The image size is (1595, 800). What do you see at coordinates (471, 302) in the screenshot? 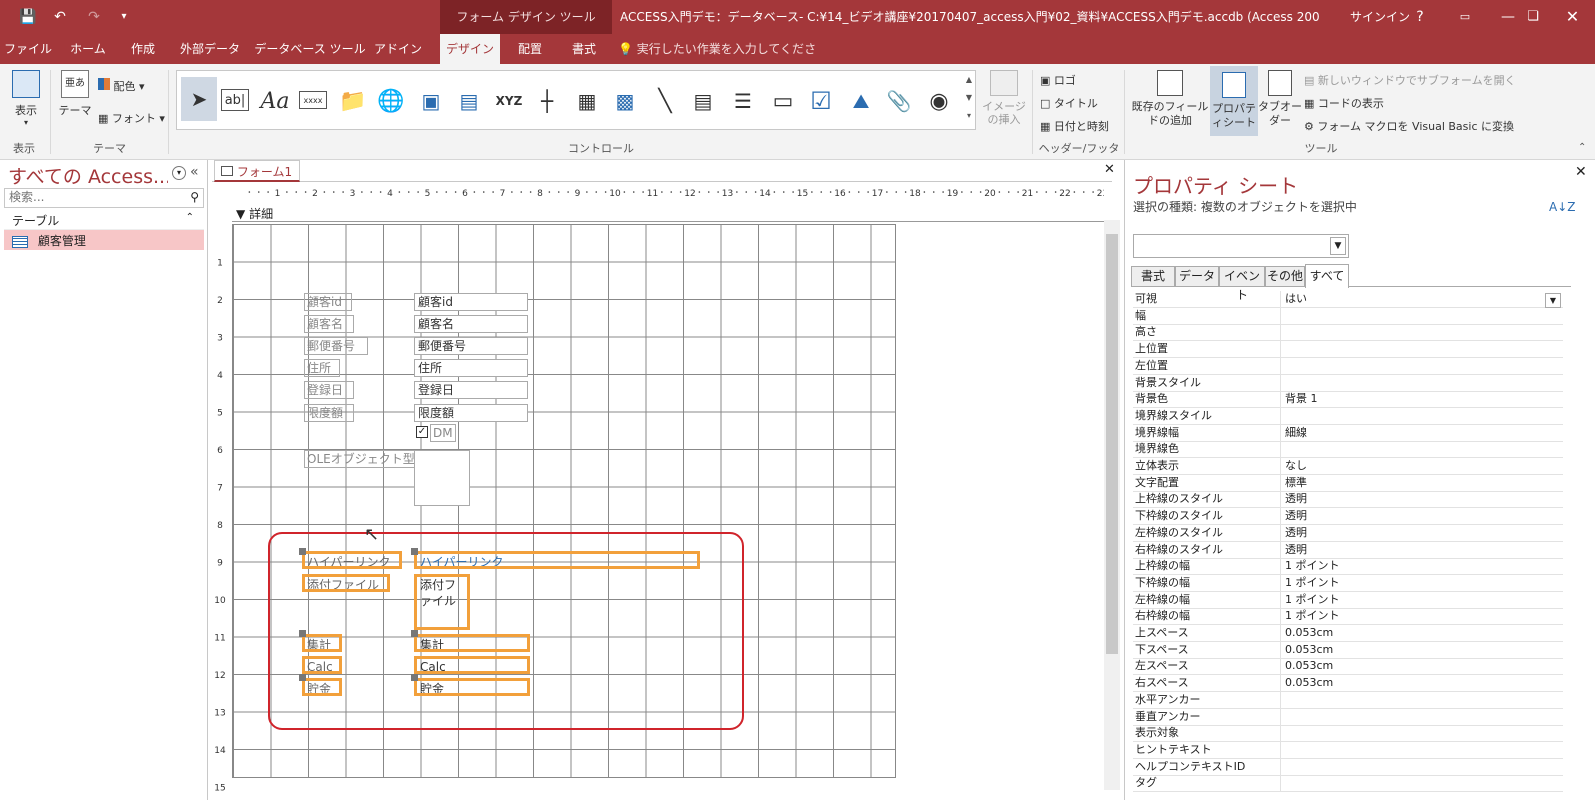
I see `textbox-customer-id: 顧客id` at bounding box center [471, 302].